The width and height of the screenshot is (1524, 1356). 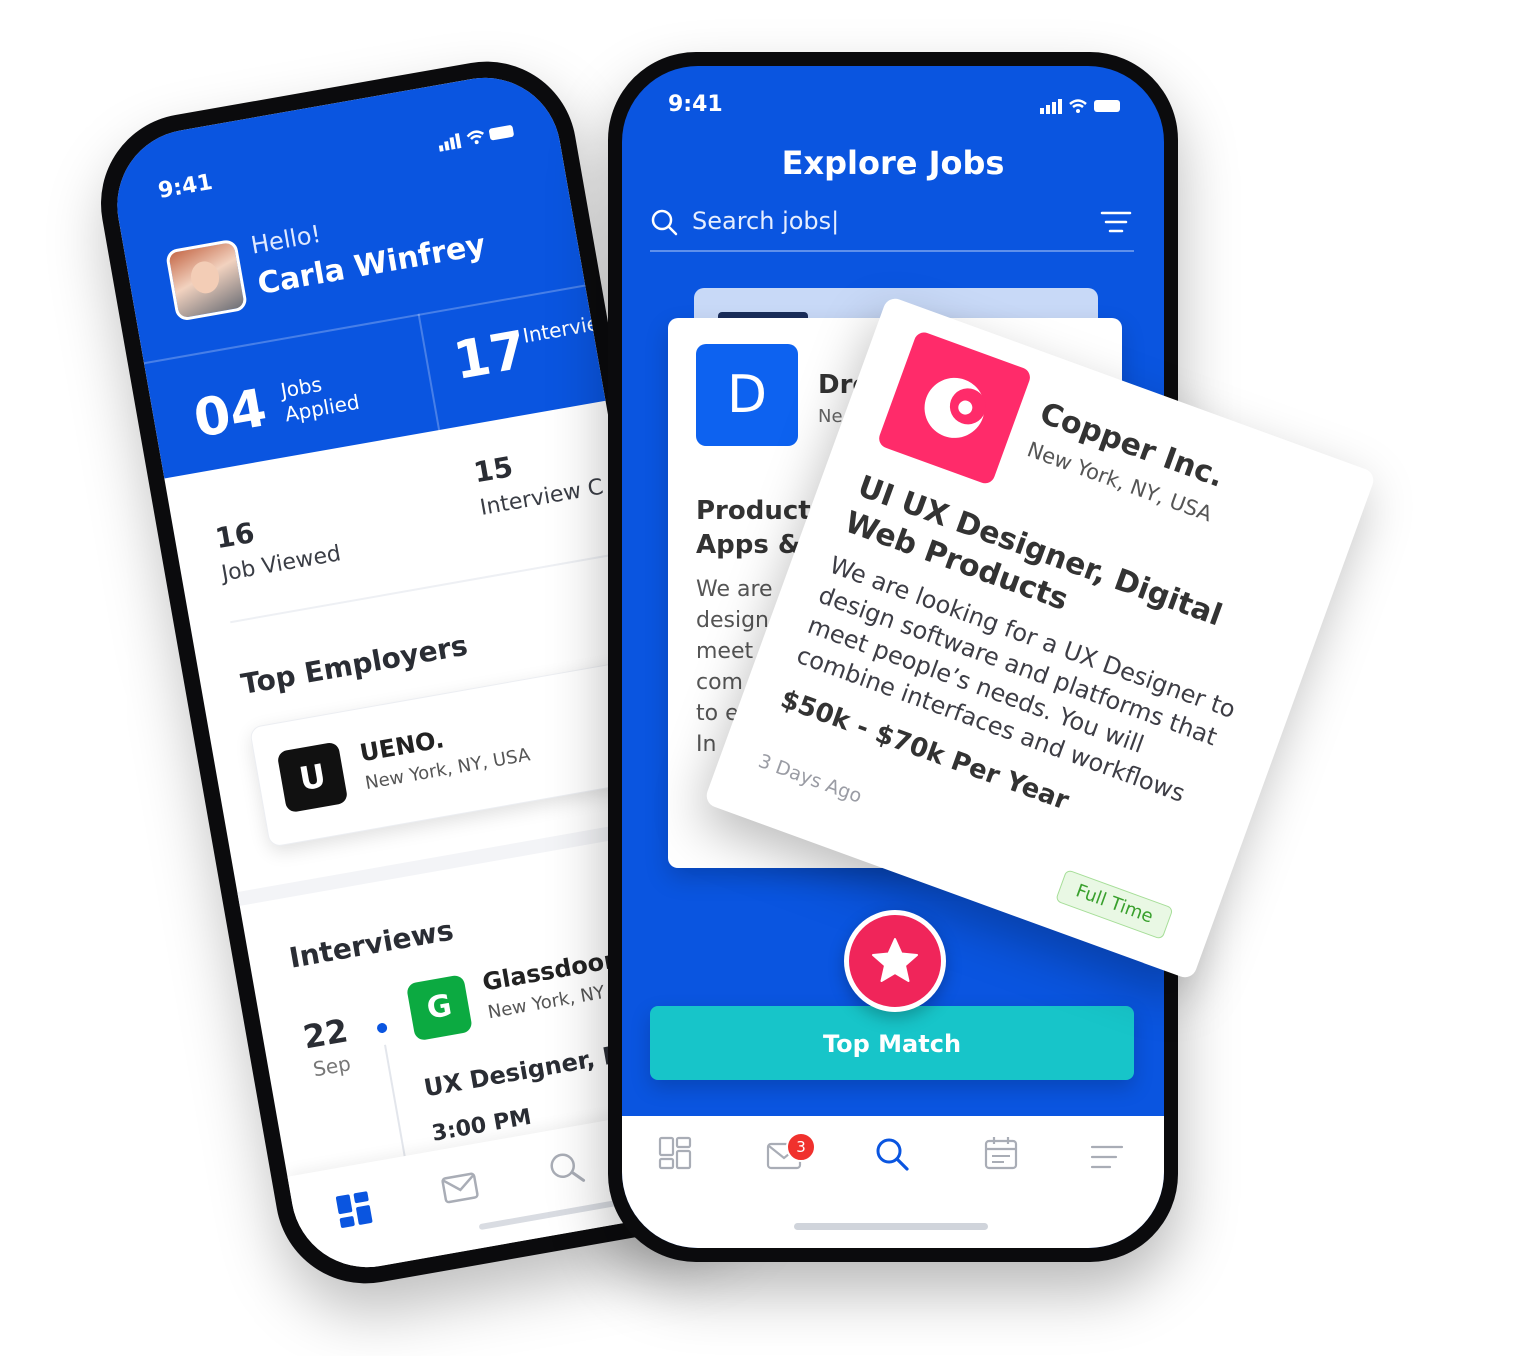 I want to click on posted-time: 3 Days Ago, so click(x=810, y=779).